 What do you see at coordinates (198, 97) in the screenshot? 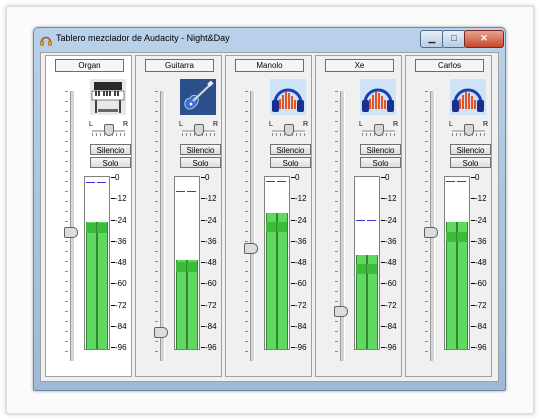
I see `electric-guitar-icon` at bounding box center [198, 97].